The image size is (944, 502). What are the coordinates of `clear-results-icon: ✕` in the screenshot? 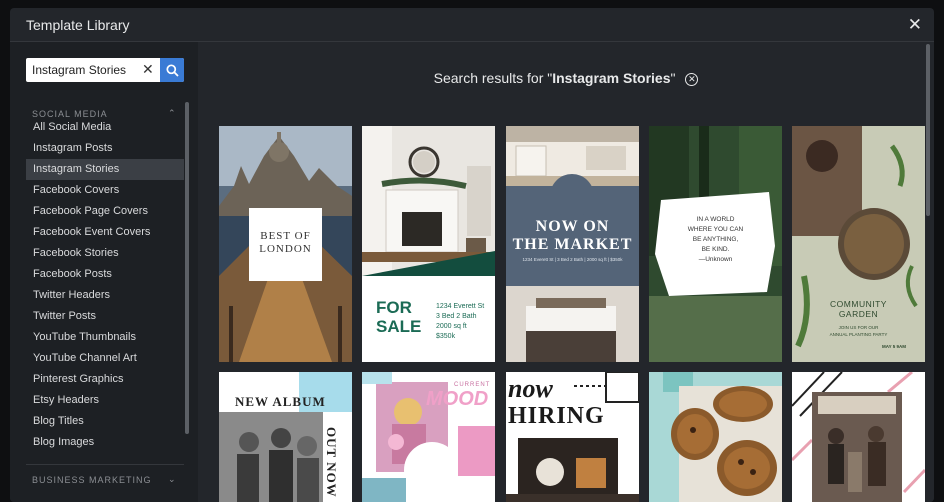 It's located at (692, 79).